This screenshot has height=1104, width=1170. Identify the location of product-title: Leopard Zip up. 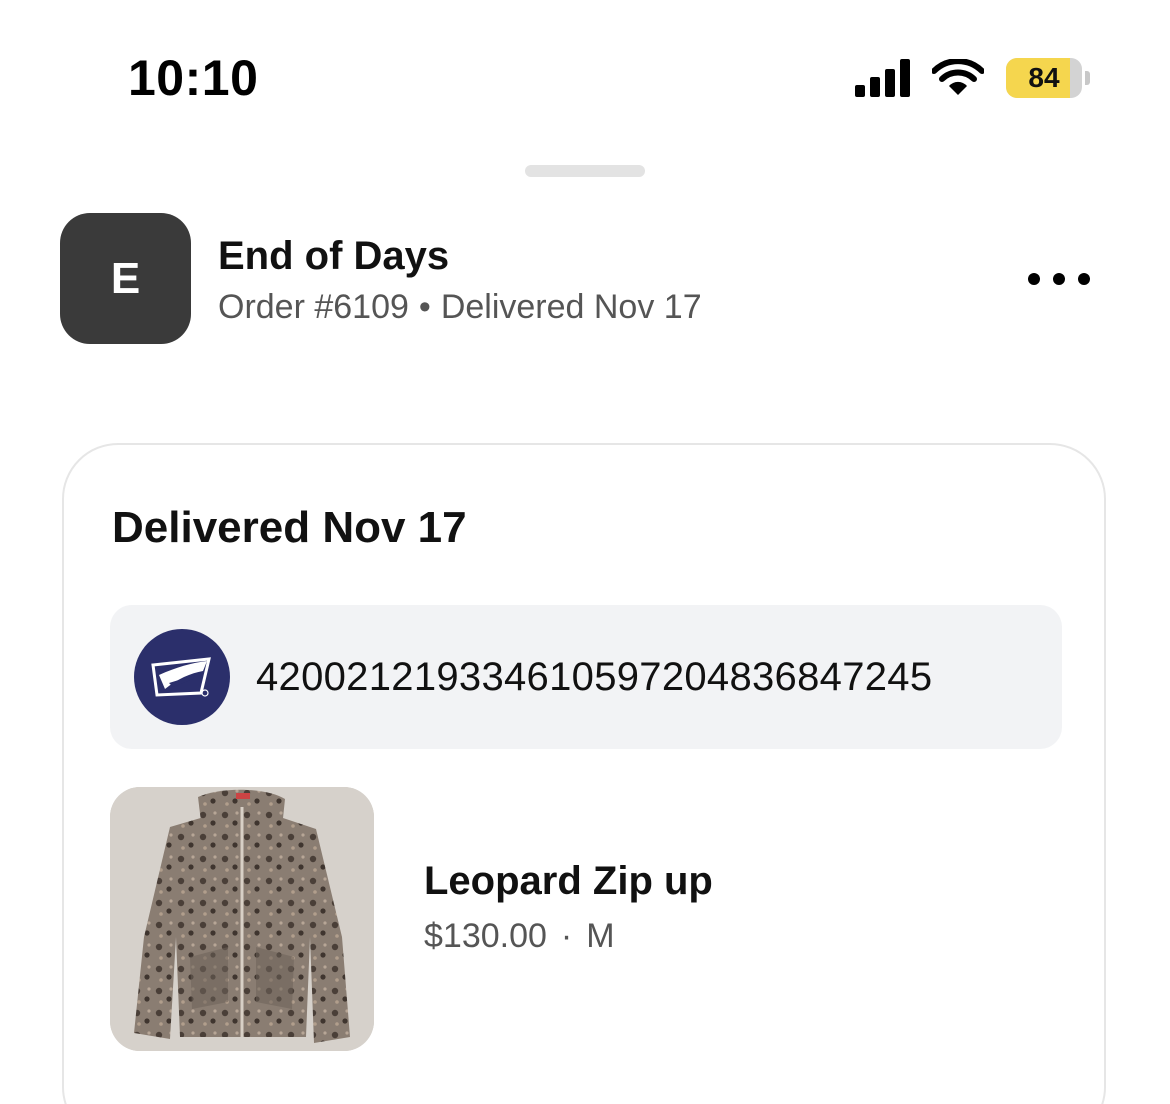
(568, 881).